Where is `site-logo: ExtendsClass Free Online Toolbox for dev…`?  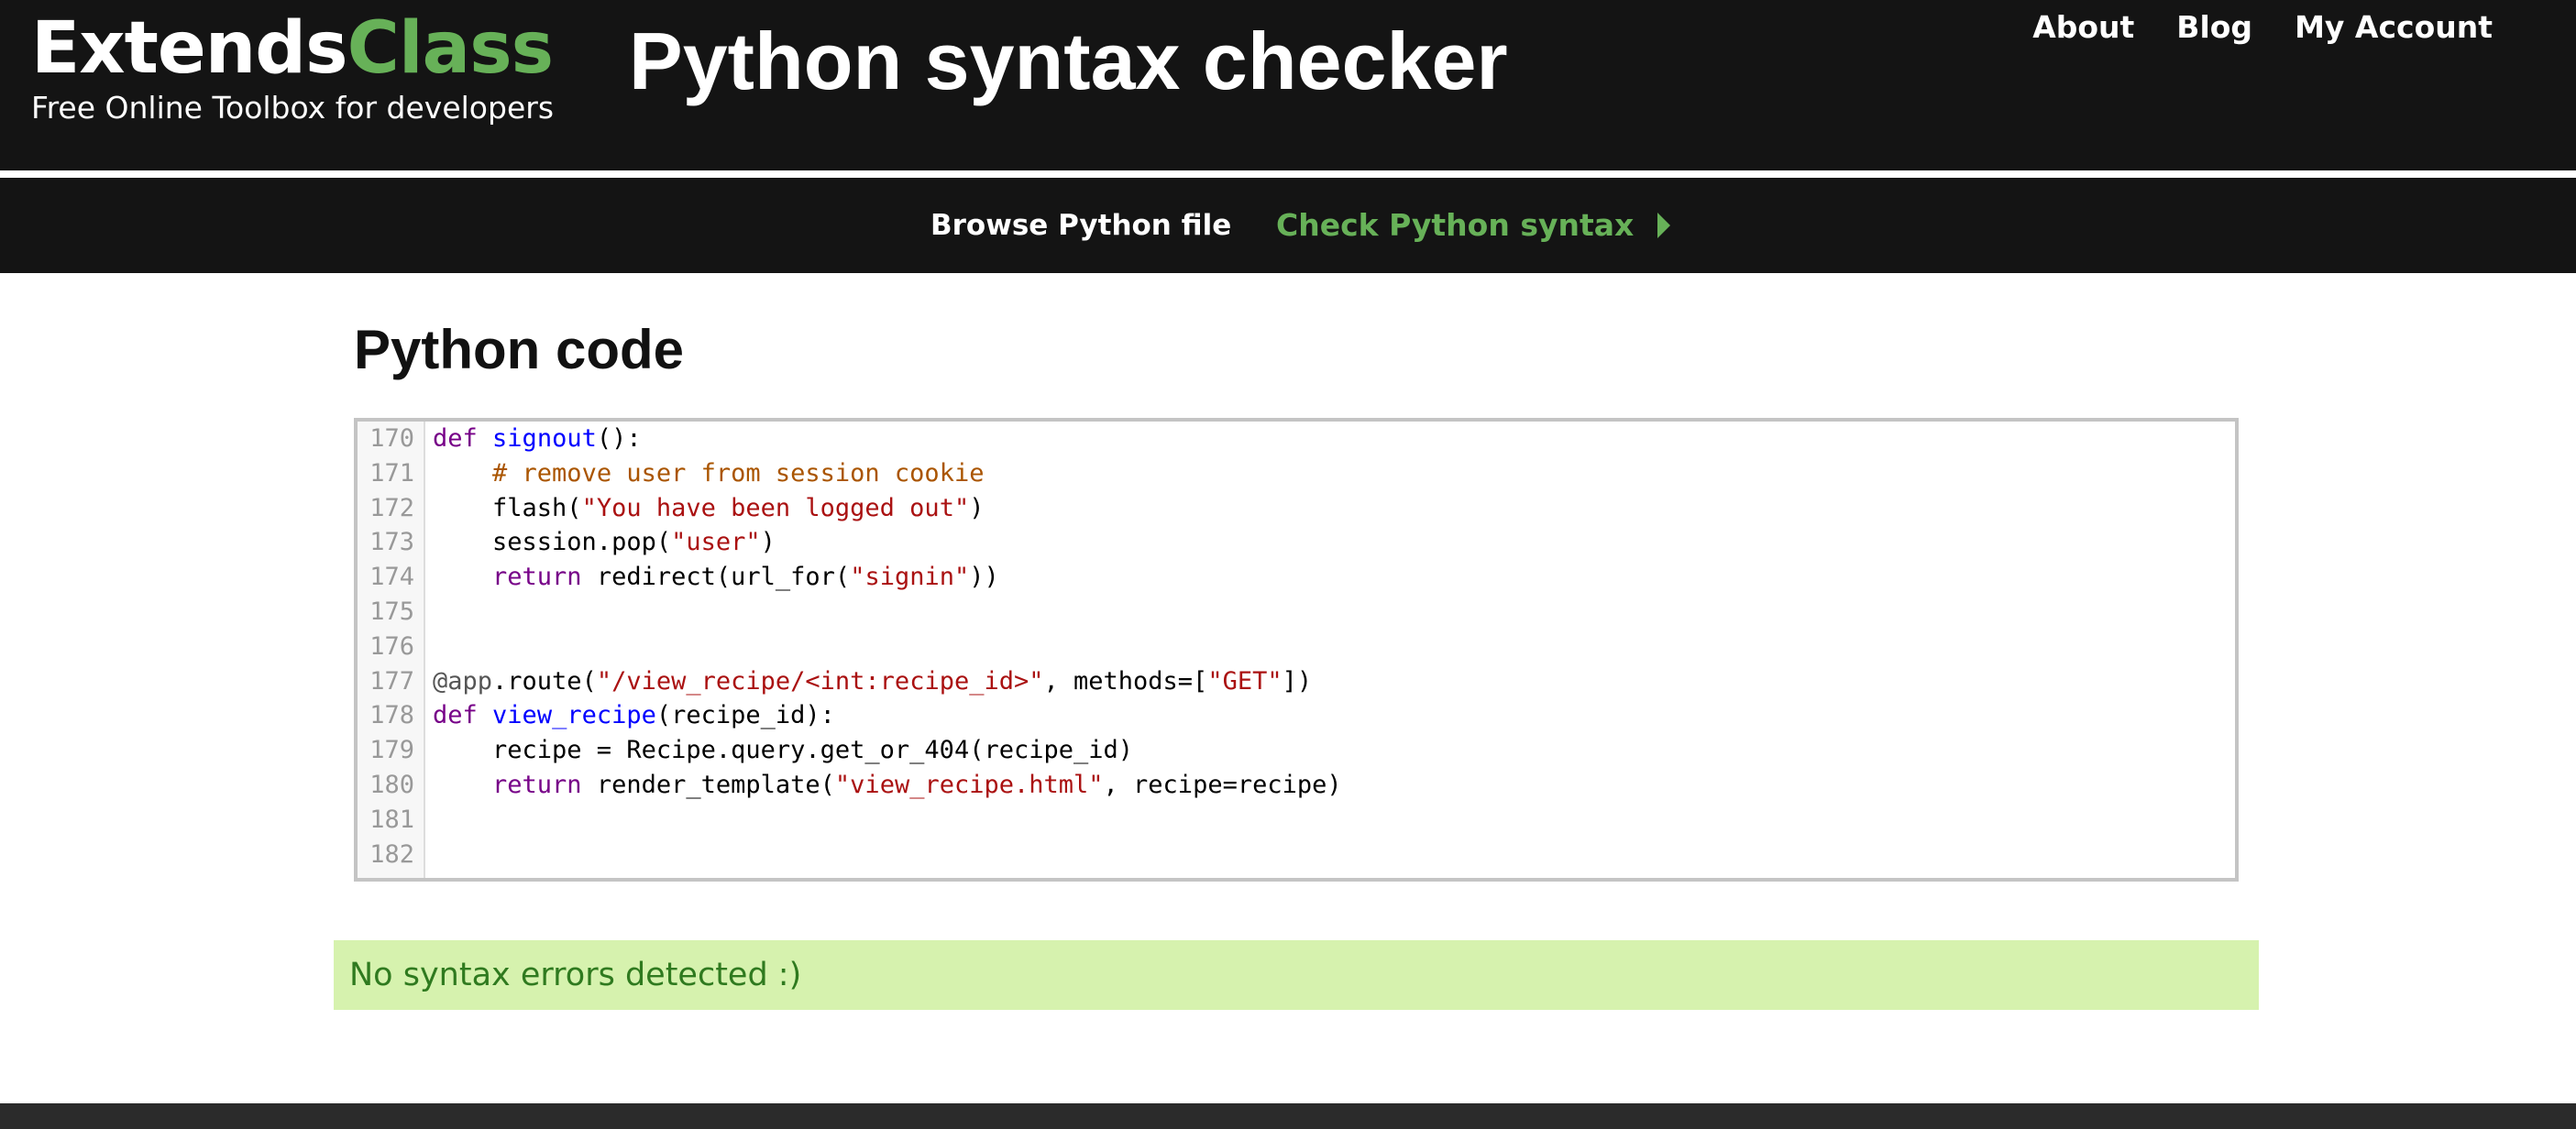 site-logo: ExtendsClass Free Online Toolbox for dev… is located at coordinates (292, 67).